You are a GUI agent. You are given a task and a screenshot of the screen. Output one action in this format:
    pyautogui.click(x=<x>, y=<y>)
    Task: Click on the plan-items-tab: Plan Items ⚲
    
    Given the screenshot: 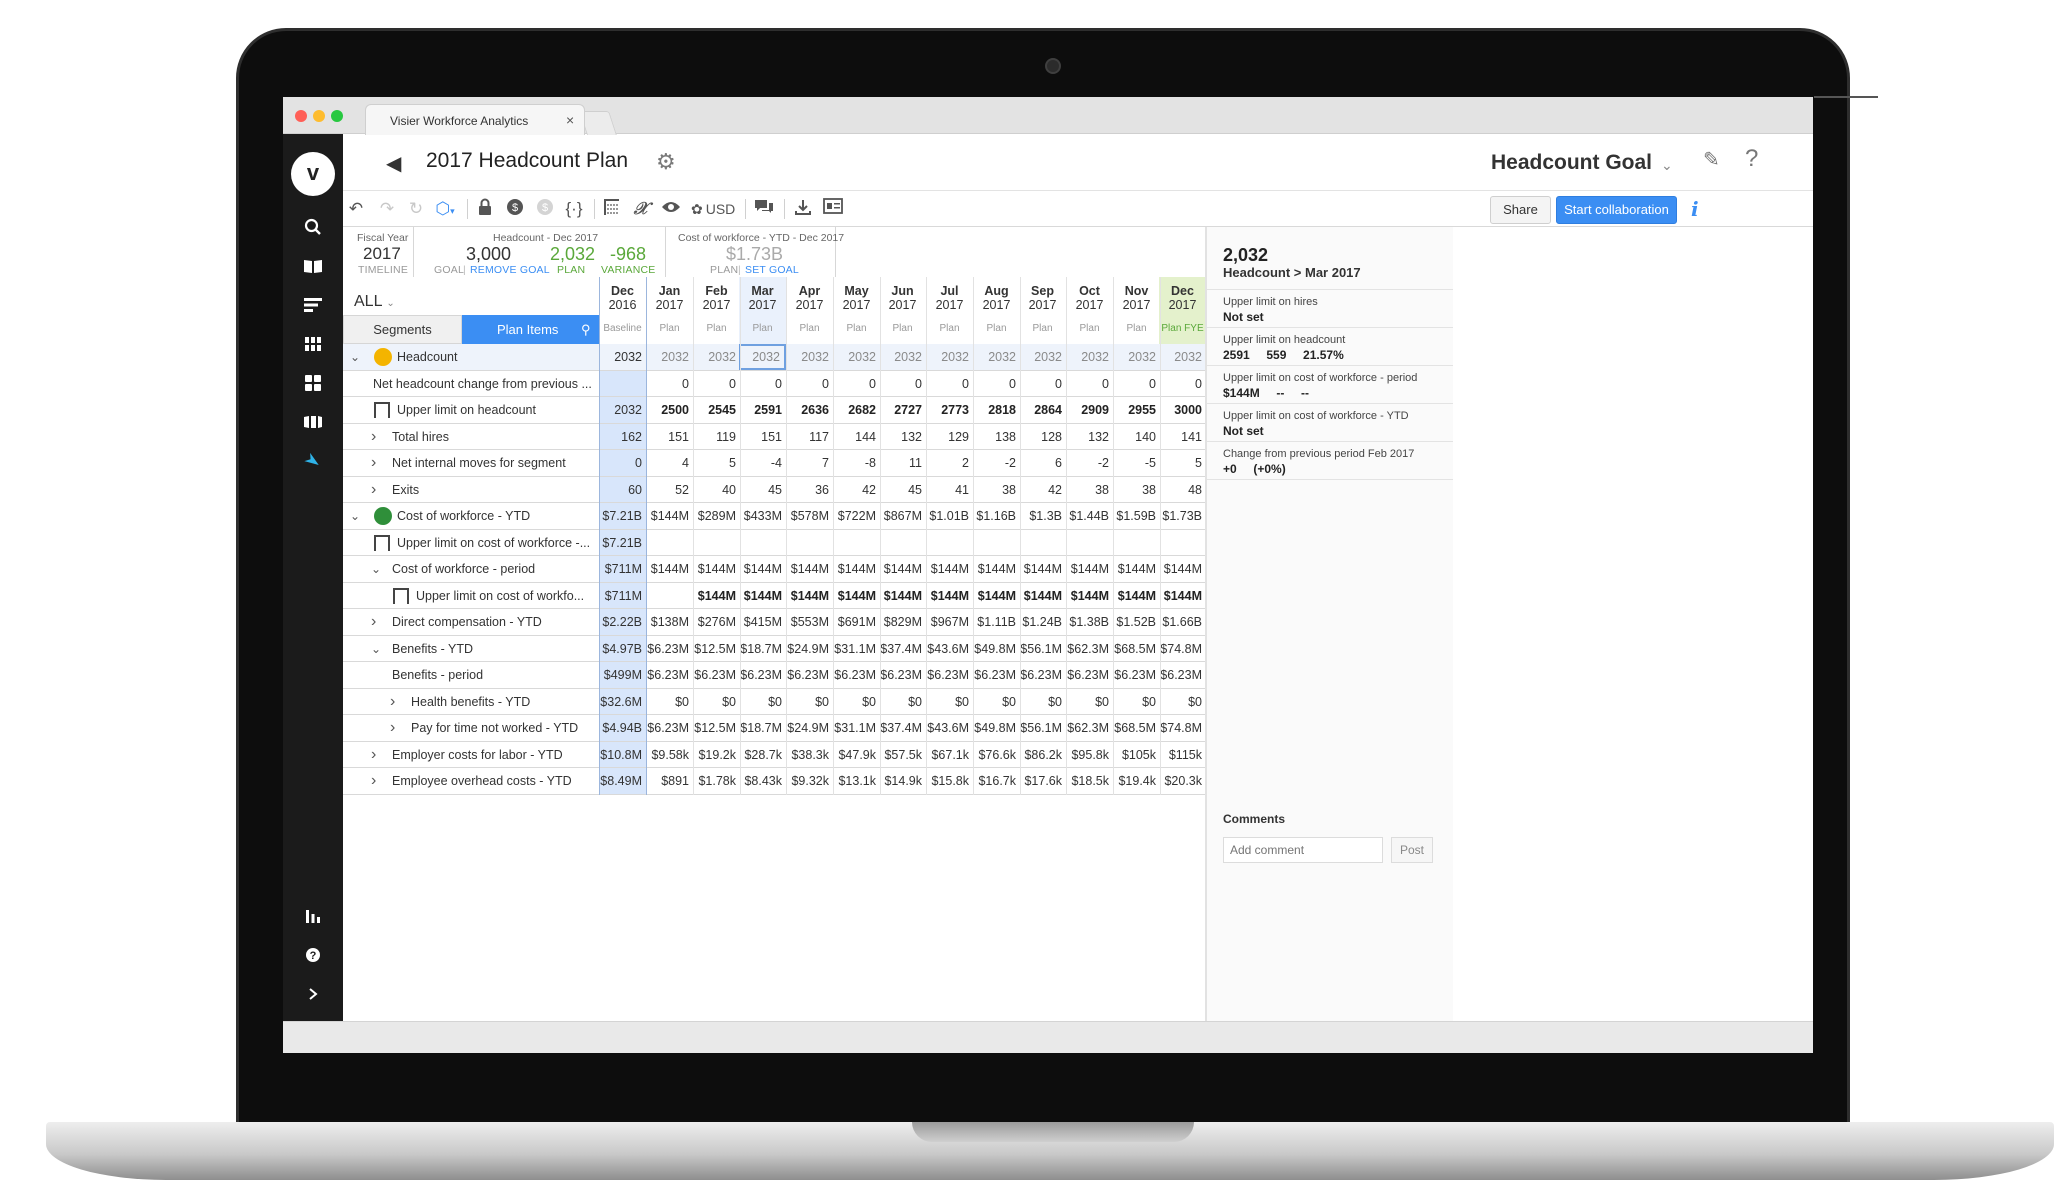 What is the action you would take?
    pyautogui.click(x=530, y=329)
    